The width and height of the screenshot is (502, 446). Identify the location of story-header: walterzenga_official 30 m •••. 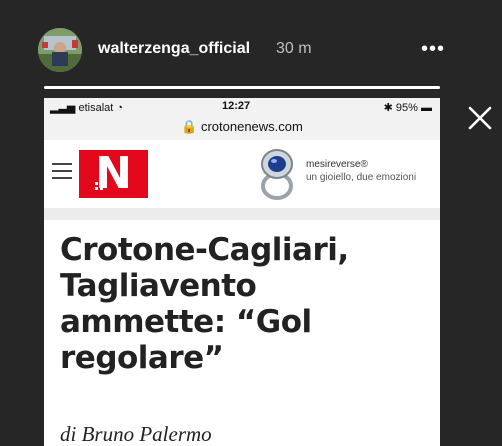
(248, 50).